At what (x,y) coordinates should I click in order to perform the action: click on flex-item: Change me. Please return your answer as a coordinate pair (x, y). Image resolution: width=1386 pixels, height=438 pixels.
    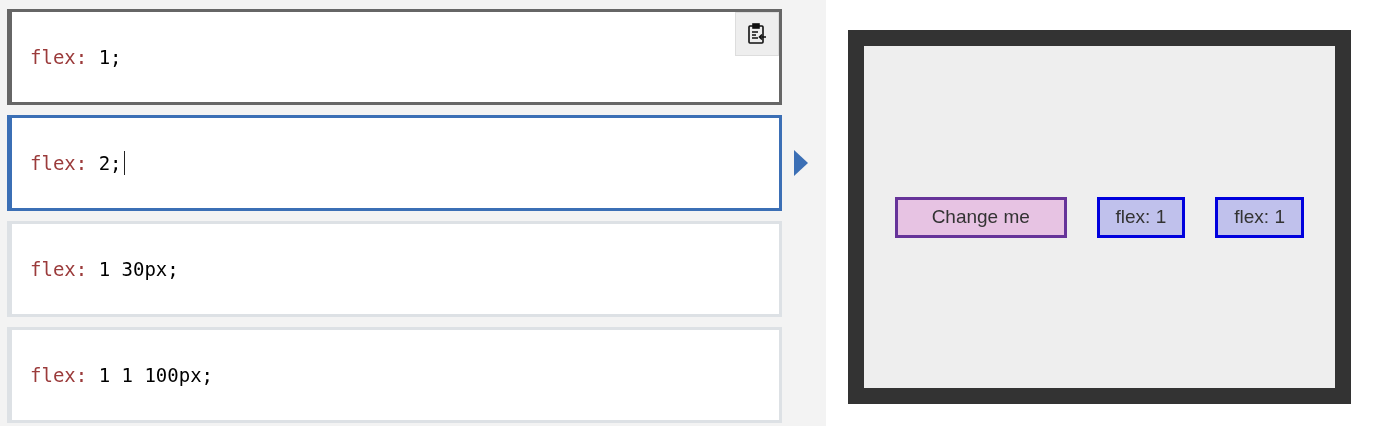
    Looking at the image, I should click on (981, 217).